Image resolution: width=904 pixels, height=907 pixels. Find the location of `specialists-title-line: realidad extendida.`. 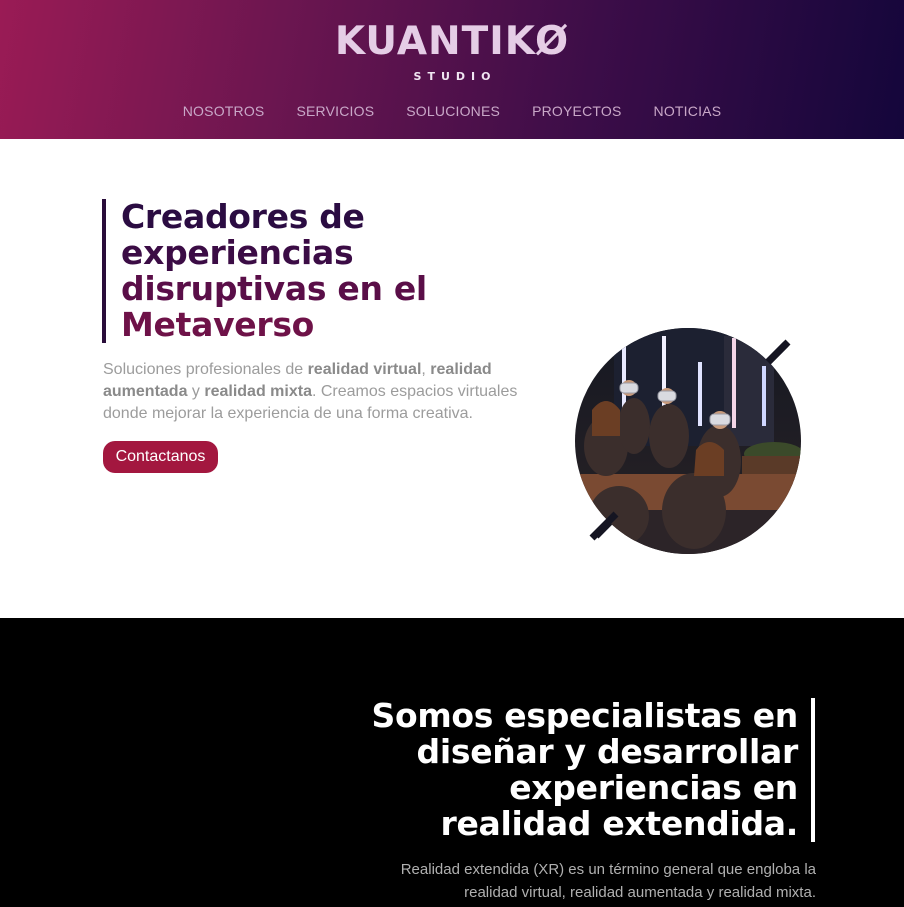

specialists-title-line: realidad extendida. is located at coordinates (619, 823).